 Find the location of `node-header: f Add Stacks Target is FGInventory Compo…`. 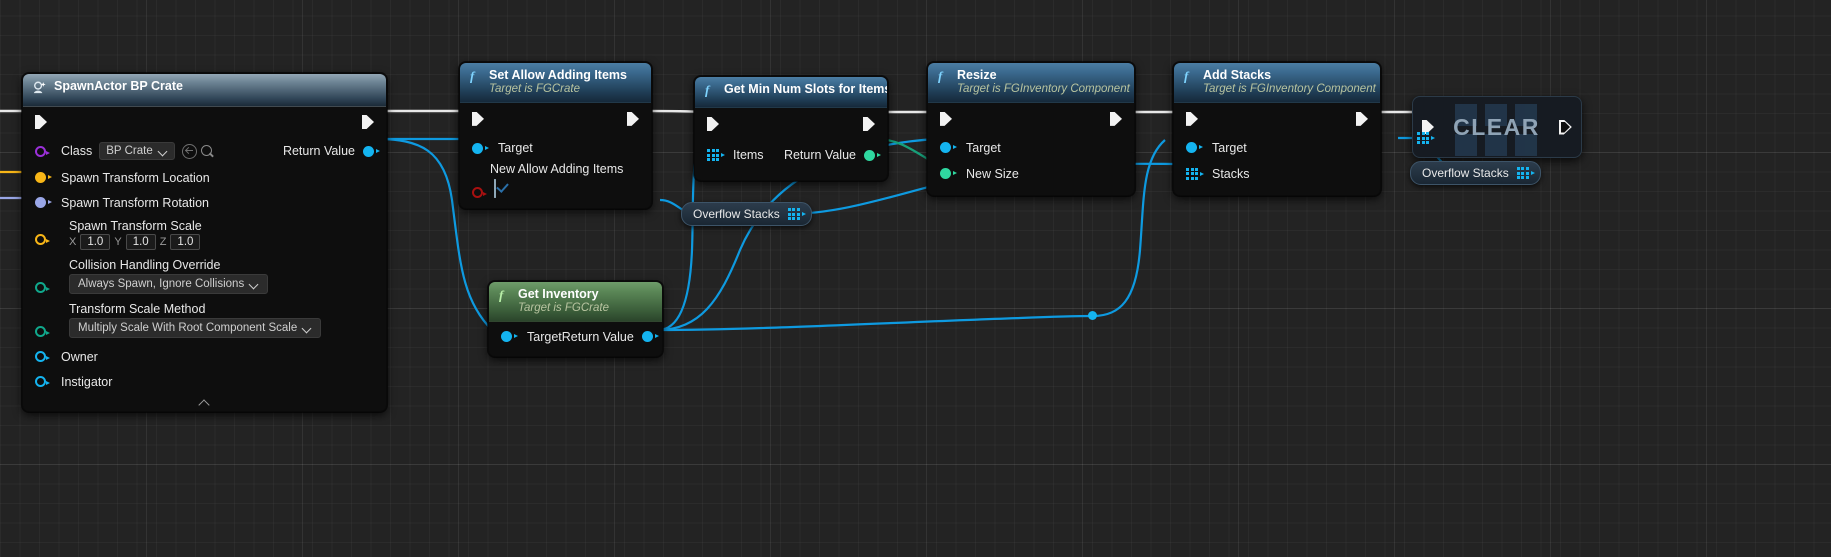

node-header: f Add Stacks Target is FGInventory Compo… is located at coordinates (1277, 83).